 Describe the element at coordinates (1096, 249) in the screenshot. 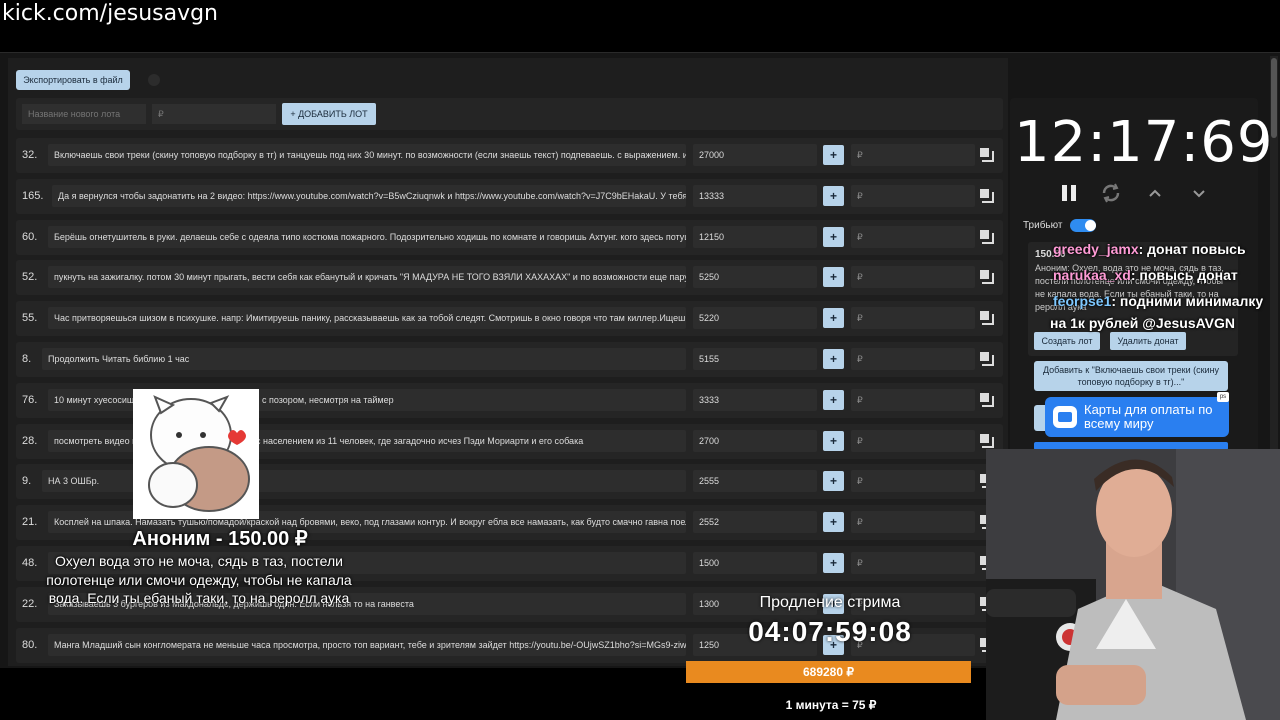

I see `chat-username: greedy_jamx` at that location.